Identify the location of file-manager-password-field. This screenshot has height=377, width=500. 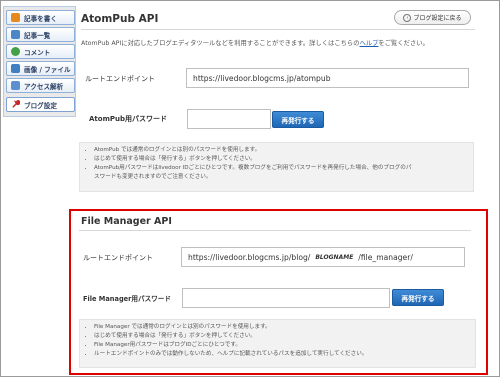
(286, 298).